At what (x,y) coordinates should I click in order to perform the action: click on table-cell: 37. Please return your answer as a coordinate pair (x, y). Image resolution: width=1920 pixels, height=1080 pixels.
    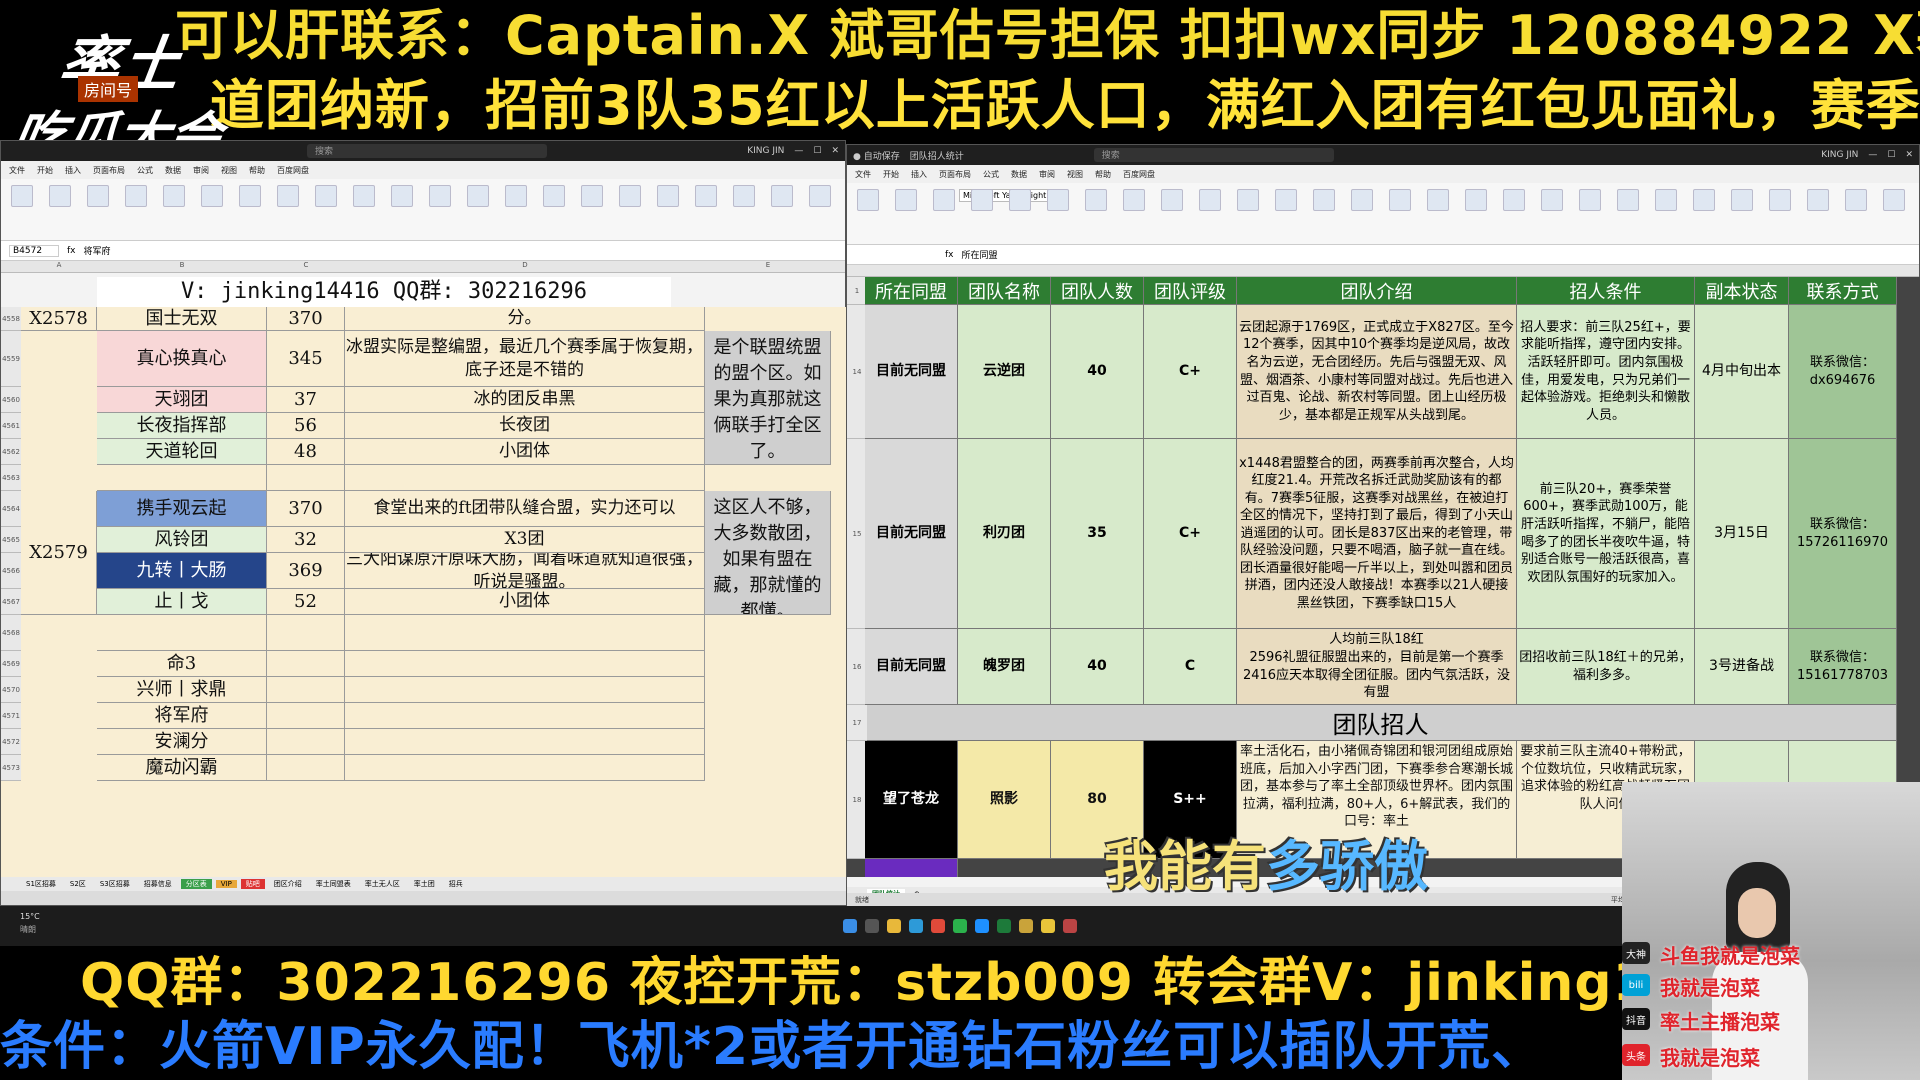
    Looking at the image, I should click on (306, 400).